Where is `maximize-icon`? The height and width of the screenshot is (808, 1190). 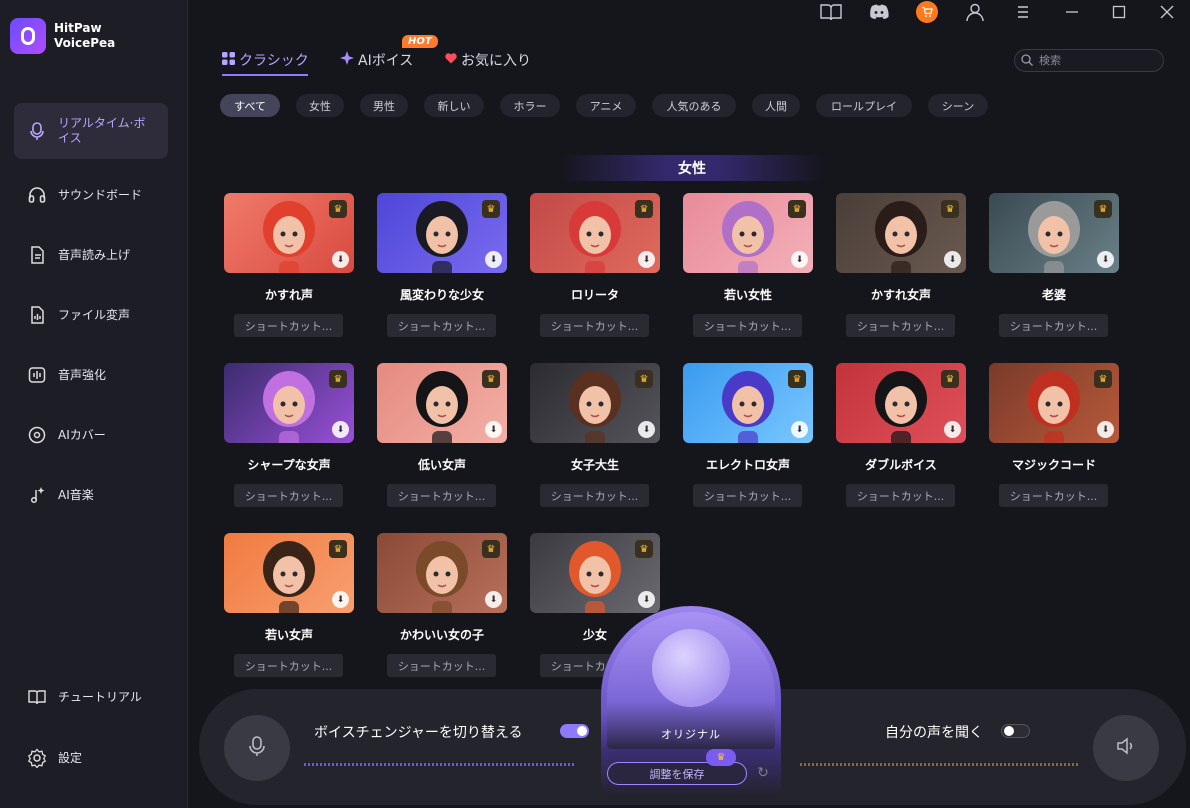 maximize-icon is located at coordinates (1119, 12).